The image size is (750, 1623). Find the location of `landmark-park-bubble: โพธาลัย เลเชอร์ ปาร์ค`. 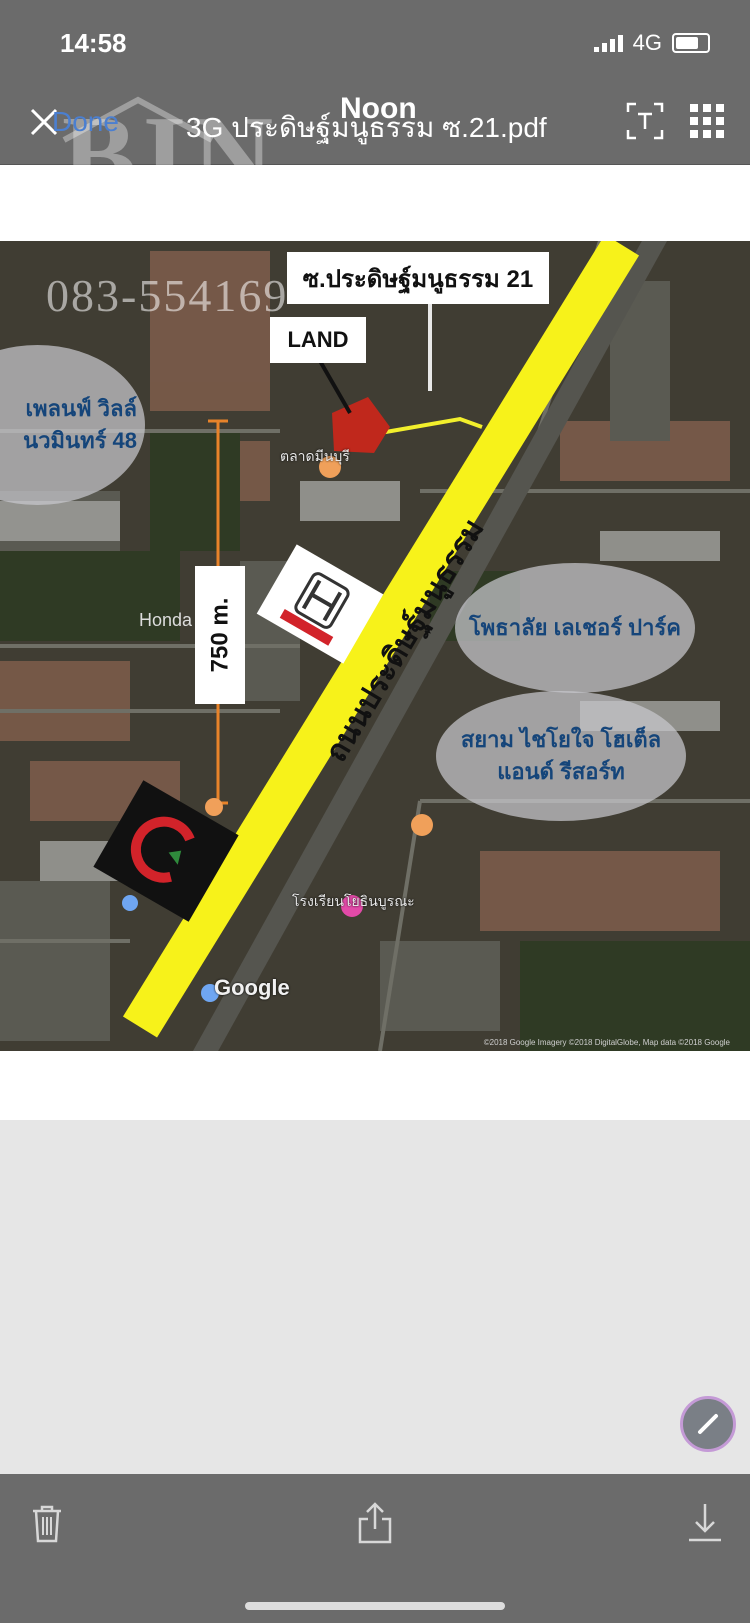

landmark-park-bubble: โพธาลัย เลเชอร์ ปาร์ค is located at coordinates (575, 628).